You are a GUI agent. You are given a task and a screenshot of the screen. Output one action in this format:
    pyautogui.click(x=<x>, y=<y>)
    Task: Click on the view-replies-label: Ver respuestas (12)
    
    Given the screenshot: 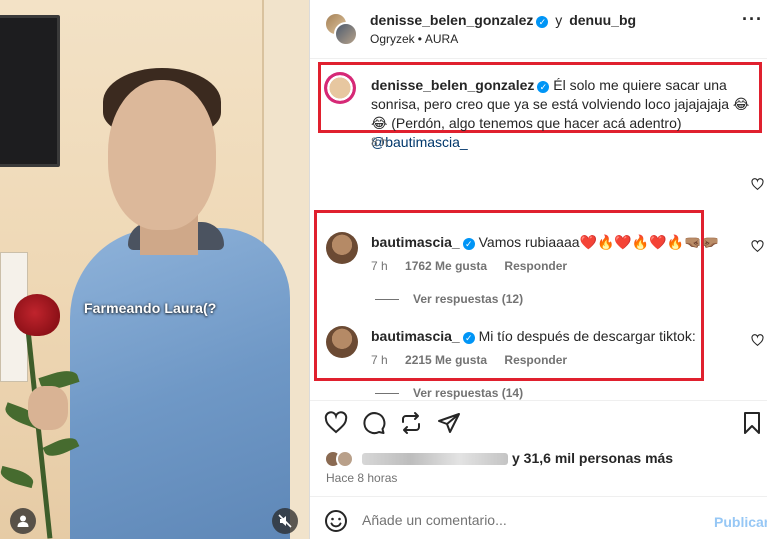 What is the action you would take?
    pyautogui.click(x=468, y=299)
    